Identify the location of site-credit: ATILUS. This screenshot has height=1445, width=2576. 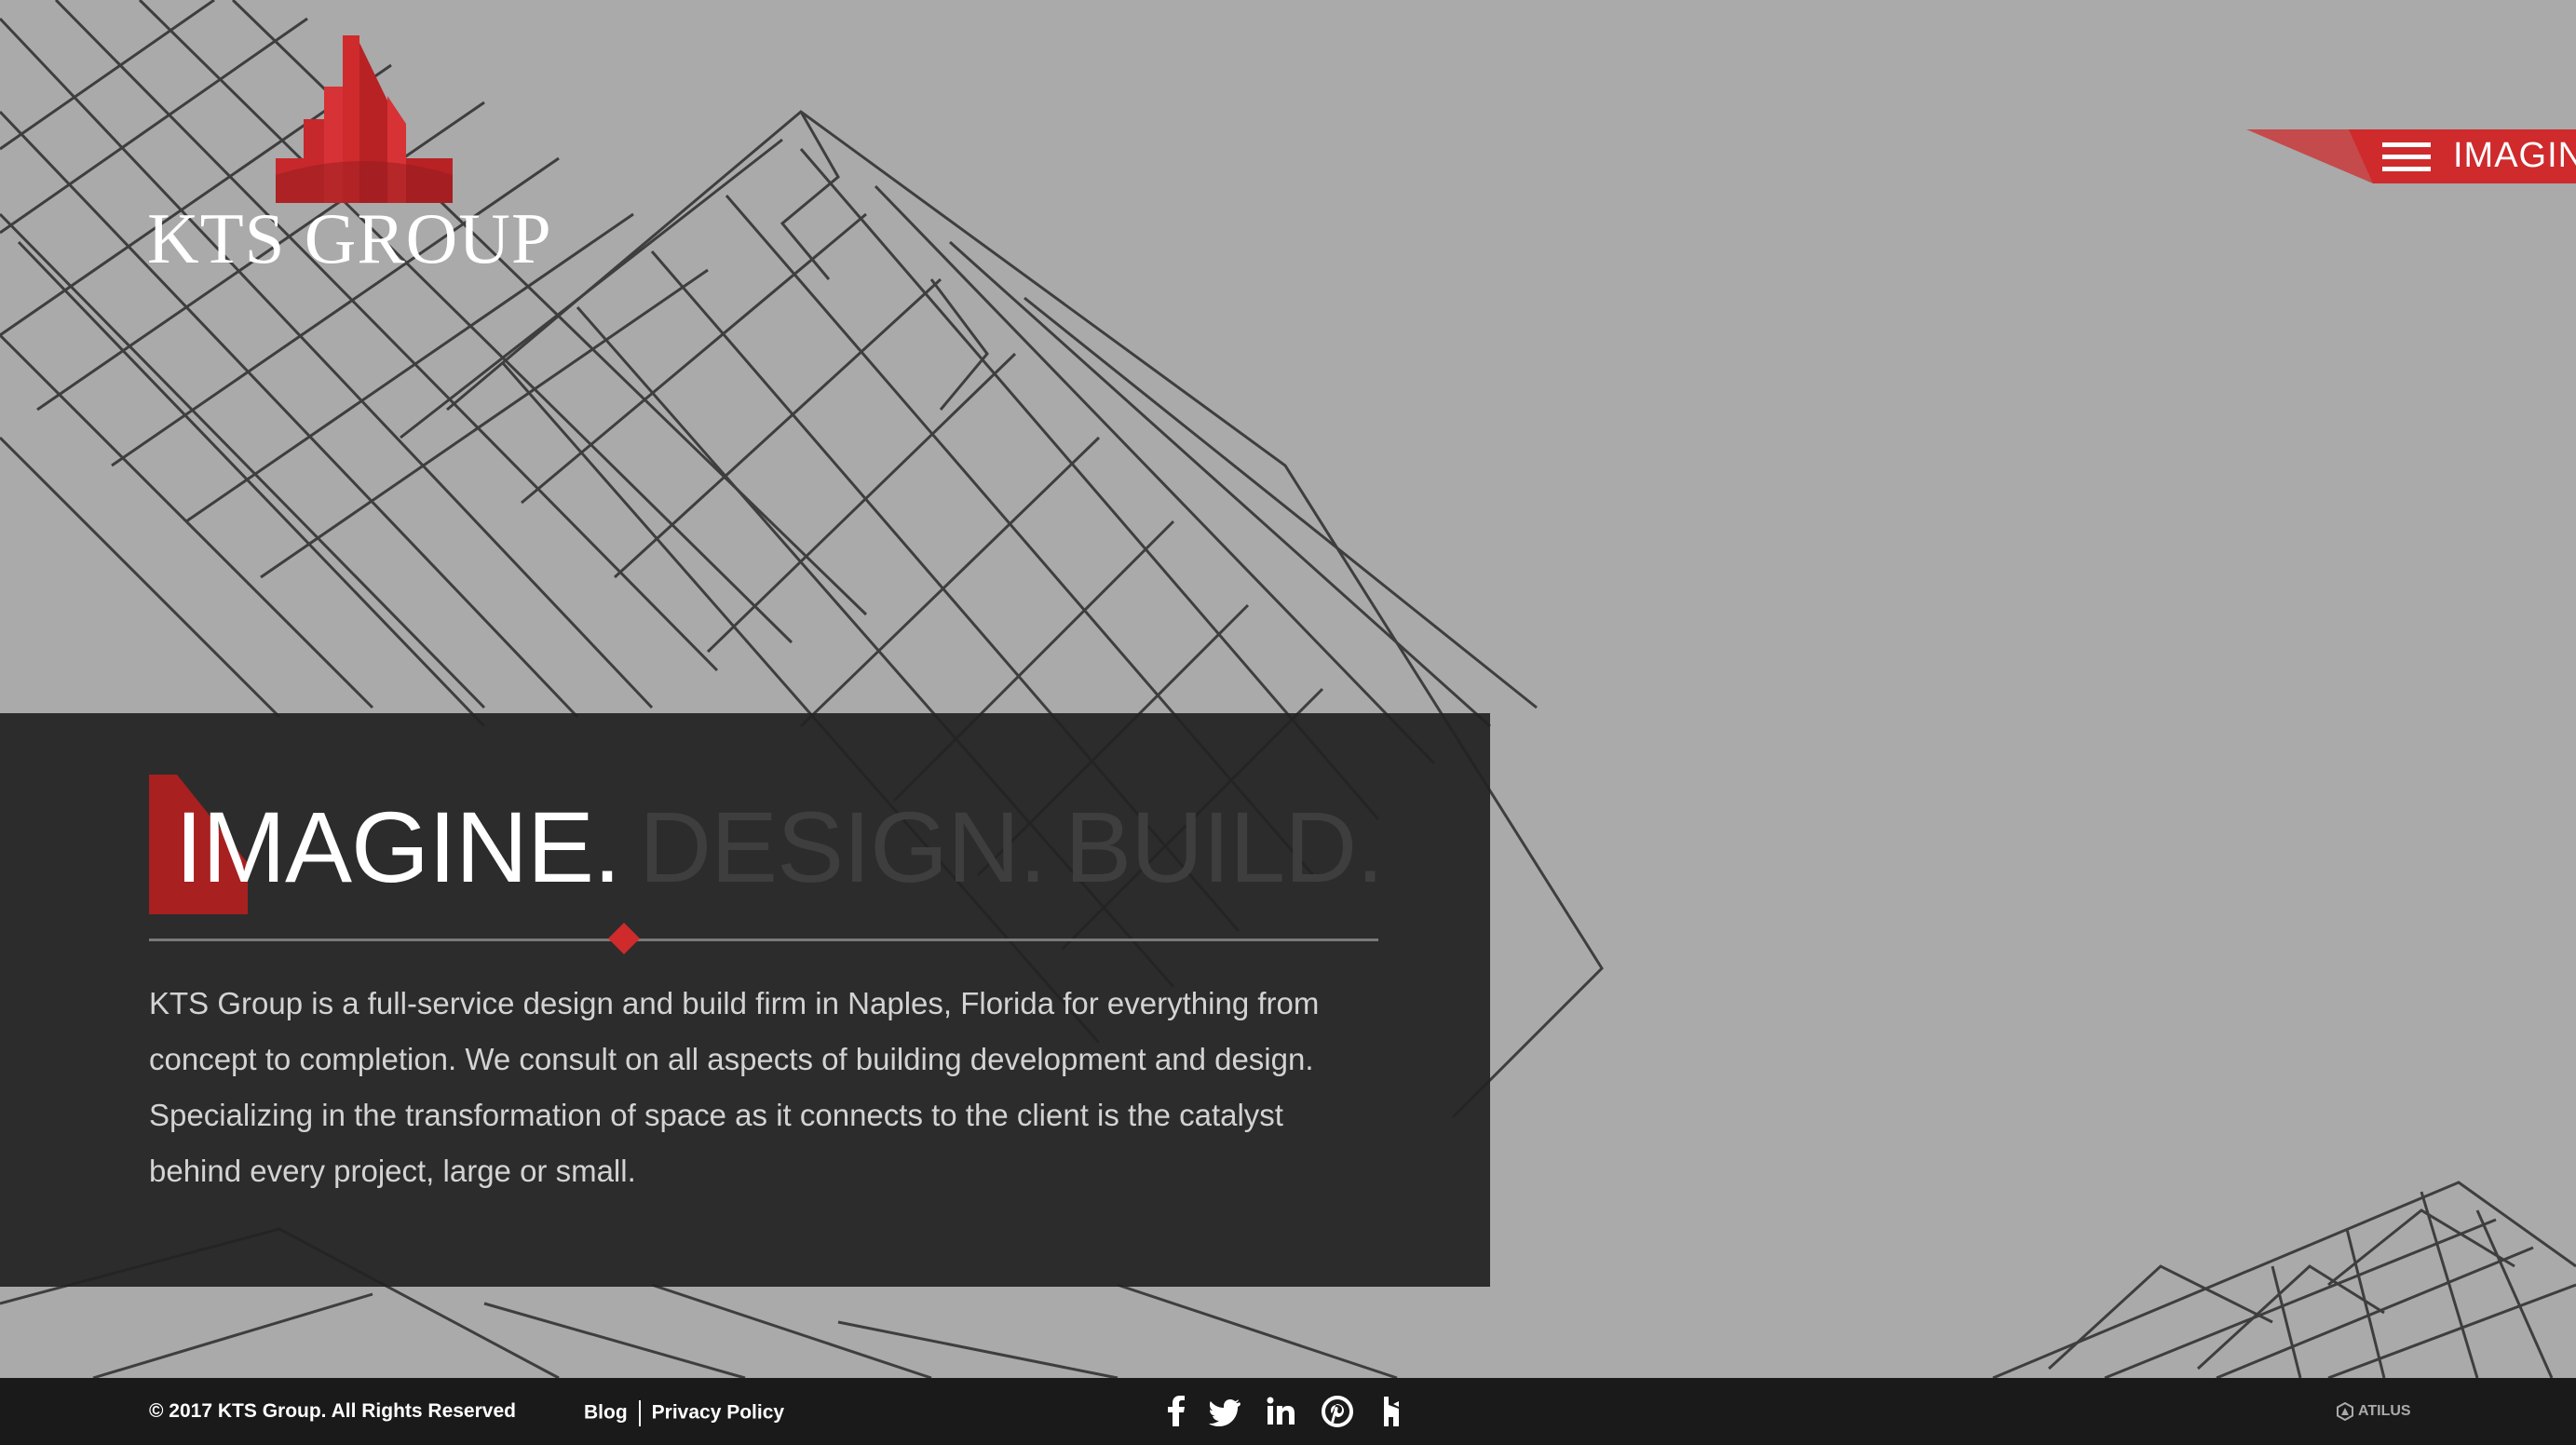
(2373, 1411).